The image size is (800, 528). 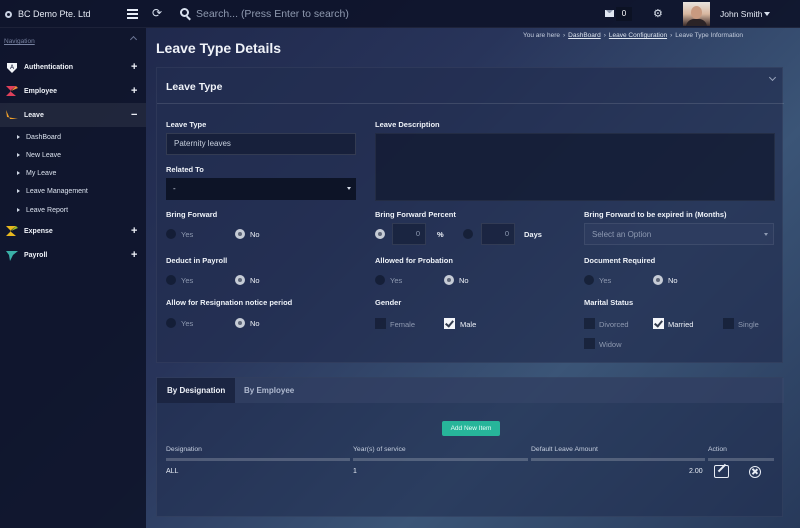 What do you see at coordinates (355, 471) in the screenshot?
I see `cell-years: 1` at bounding box center [355, 471].